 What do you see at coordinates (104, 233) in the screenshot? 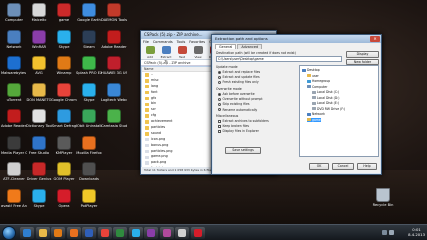
I see `taskbar-chrome-button` at bounding box center [104, 233].